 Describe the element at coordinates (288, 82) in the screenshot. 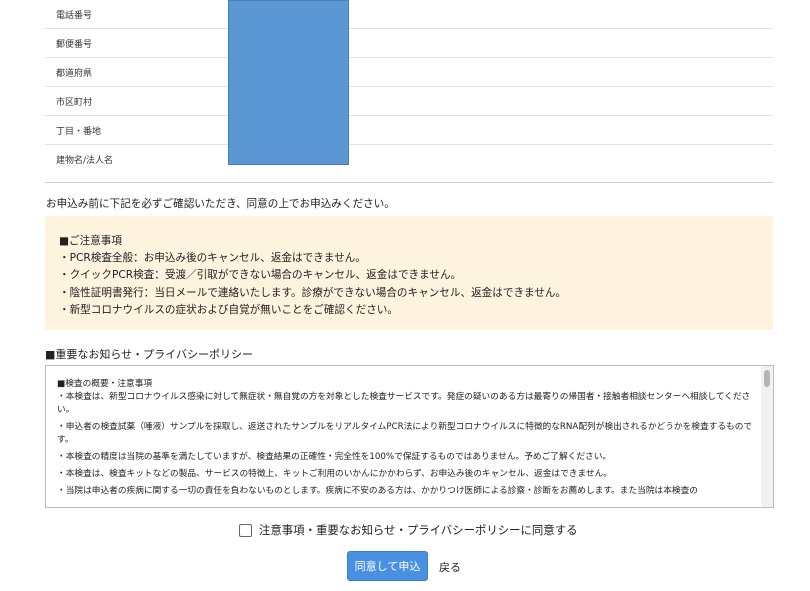

I see `redacted-values-block` at that location.